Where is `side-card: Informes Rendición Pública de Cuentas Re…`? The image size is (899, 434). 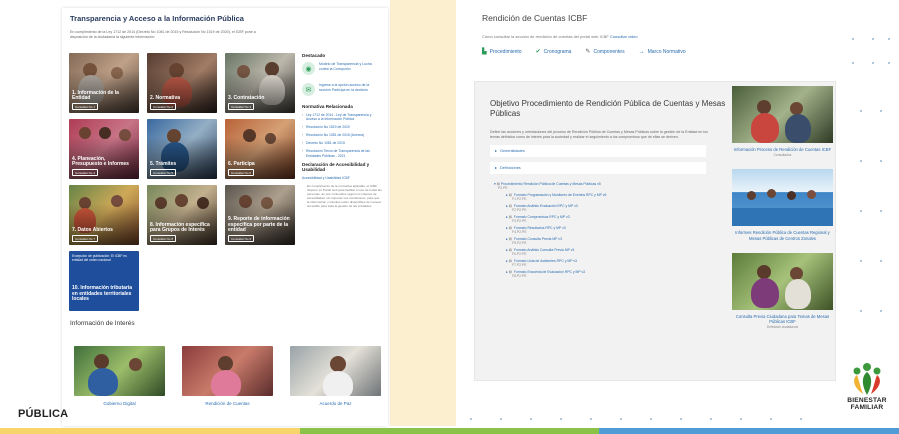 side-card: Informes Rendición Pública de Cuentas Re… is located at coordinates (782, 205).